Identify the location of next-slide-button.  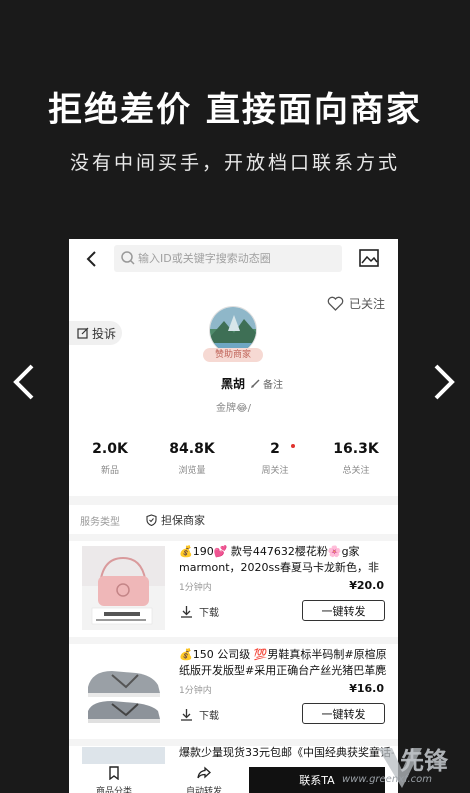
(443, 382).